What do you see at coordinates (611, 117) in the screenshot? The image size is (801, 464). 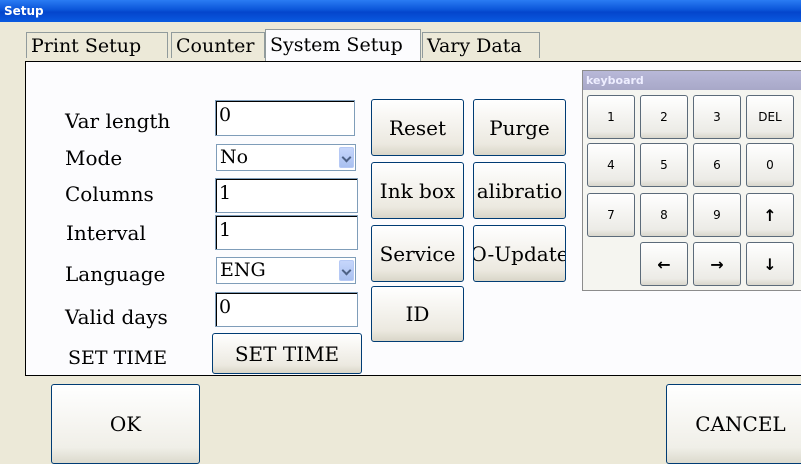 I see `key-1: 1` at bounding box center [611, 117].